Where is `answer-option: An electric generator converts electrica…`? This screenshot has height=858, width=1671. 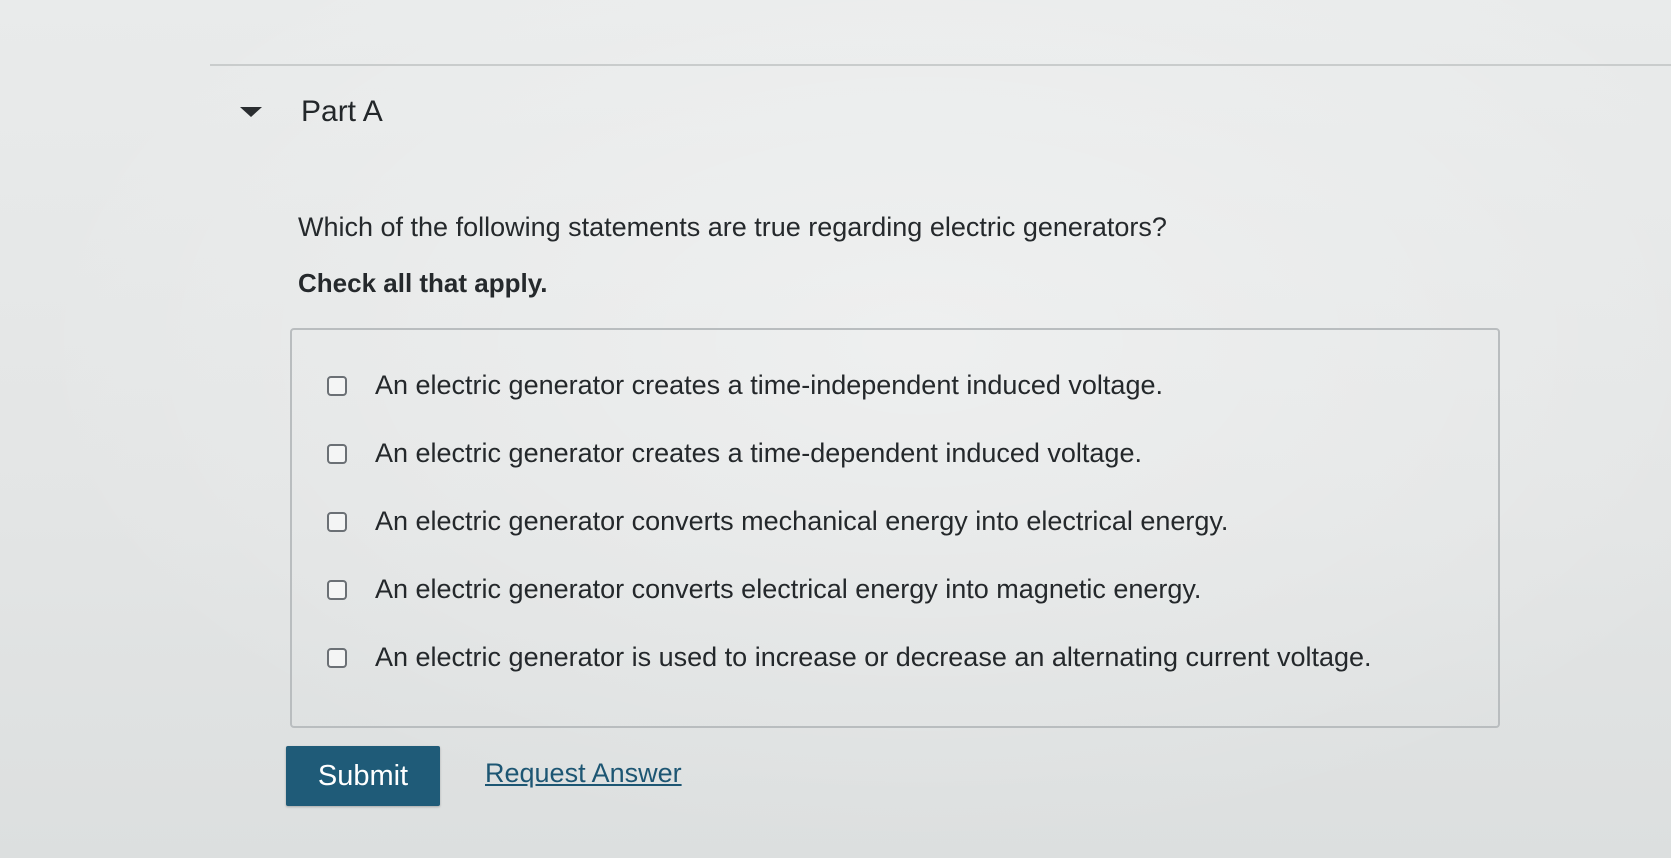
answer-option: An electric generator converts electrica… is located at coordinates (764, 589).